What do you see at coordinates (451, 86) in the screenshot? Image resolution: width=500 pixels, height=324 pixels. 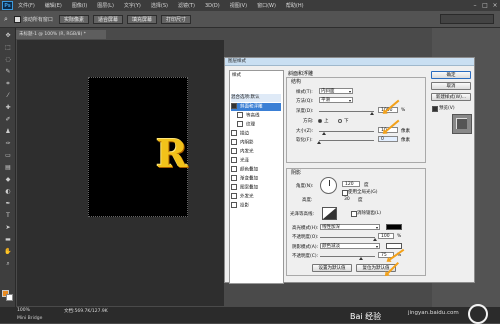 I see `cancel-button: 取消` at bounding box center [451, 86].